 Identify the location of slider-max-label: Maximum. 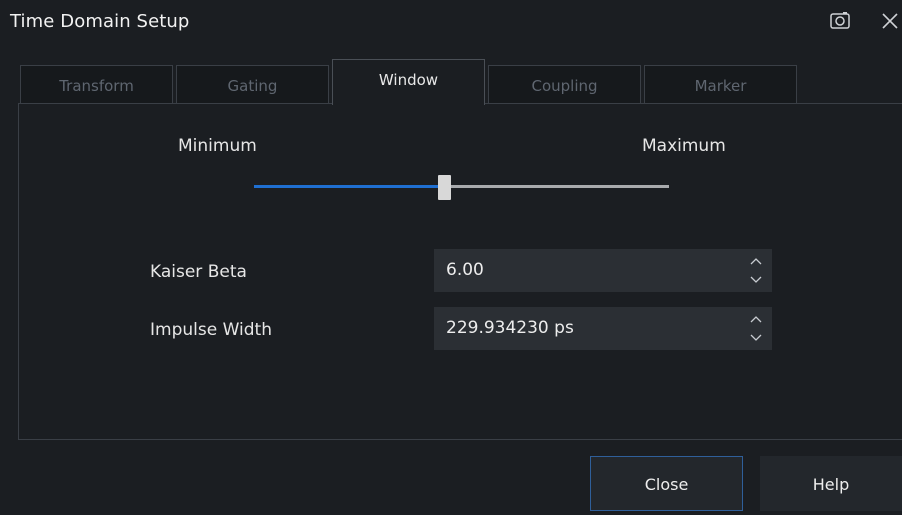
(684, 146).